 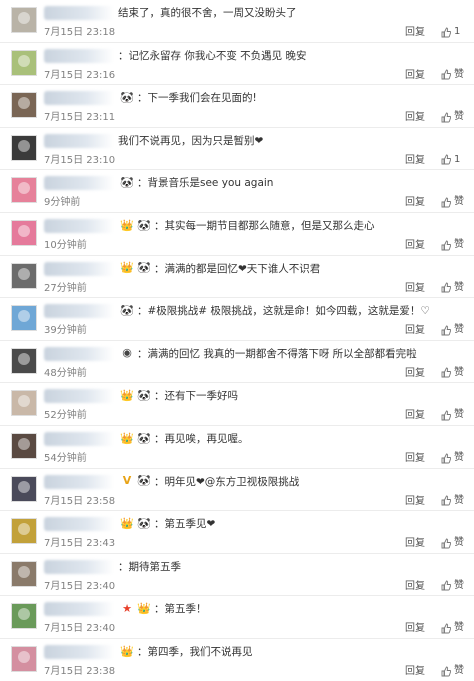 What do you see at coordinates (237, 447) in the screenshot?
I see `comment-item: 👑 🐼 ：再见唉，再见喔。 54分钟前 回复 赞` at bounding box center [237, 447].